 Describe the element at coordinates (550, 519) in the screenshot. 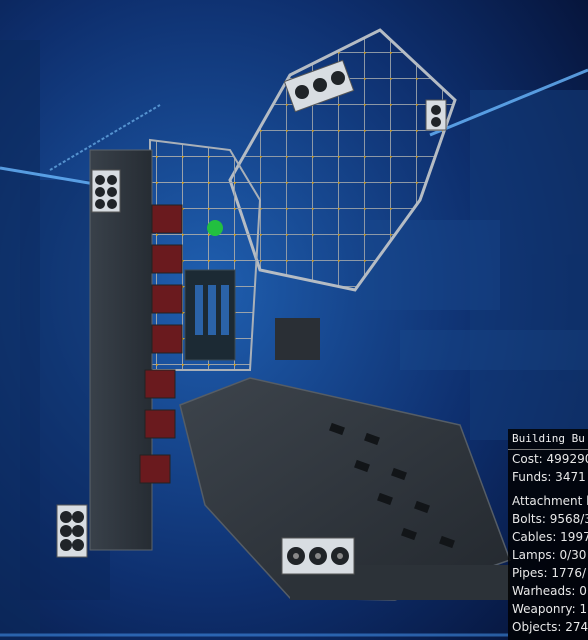

I see `bolts-readout: Bolts: 9568/3` at that location.